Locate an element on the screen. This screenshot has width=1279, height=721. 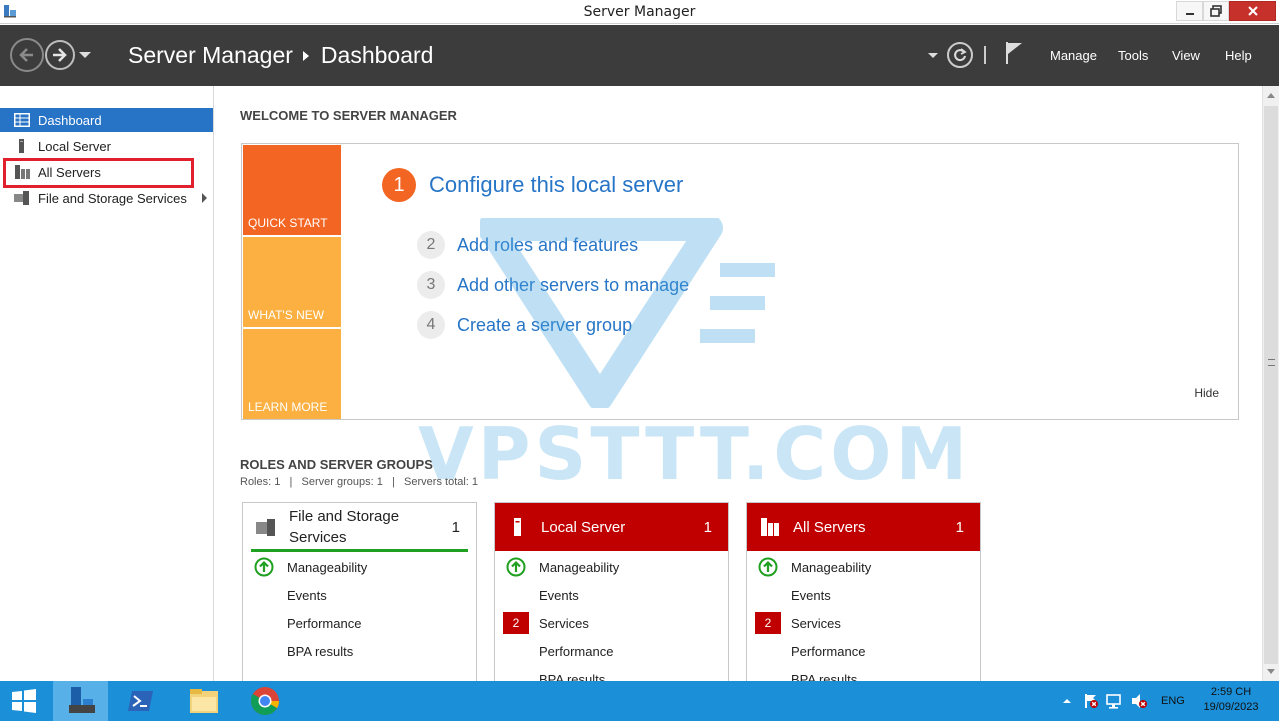
dashboard-icon is located at coordinates (22, 120).